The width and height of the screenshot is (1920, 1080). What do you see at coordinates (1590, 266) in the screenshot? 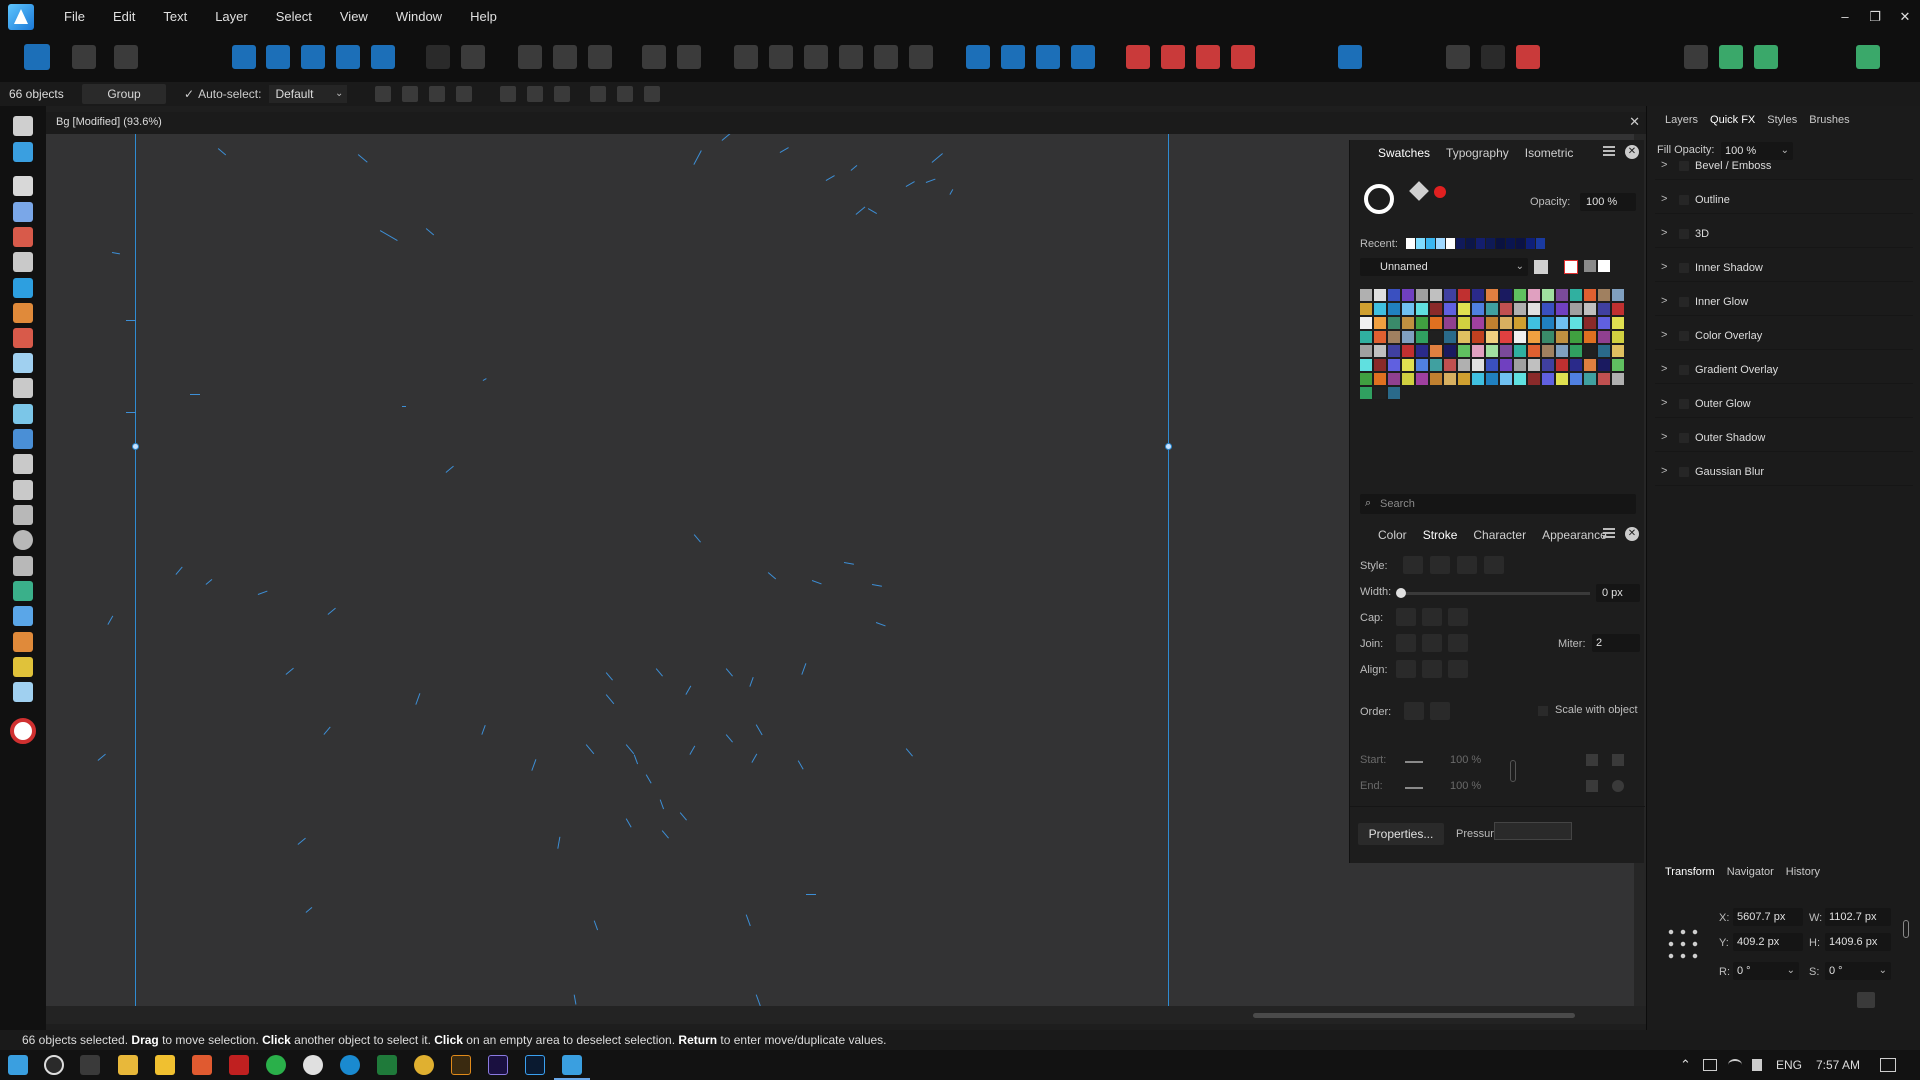
I see `gray-swatch` at bounding box center [1590, 266].